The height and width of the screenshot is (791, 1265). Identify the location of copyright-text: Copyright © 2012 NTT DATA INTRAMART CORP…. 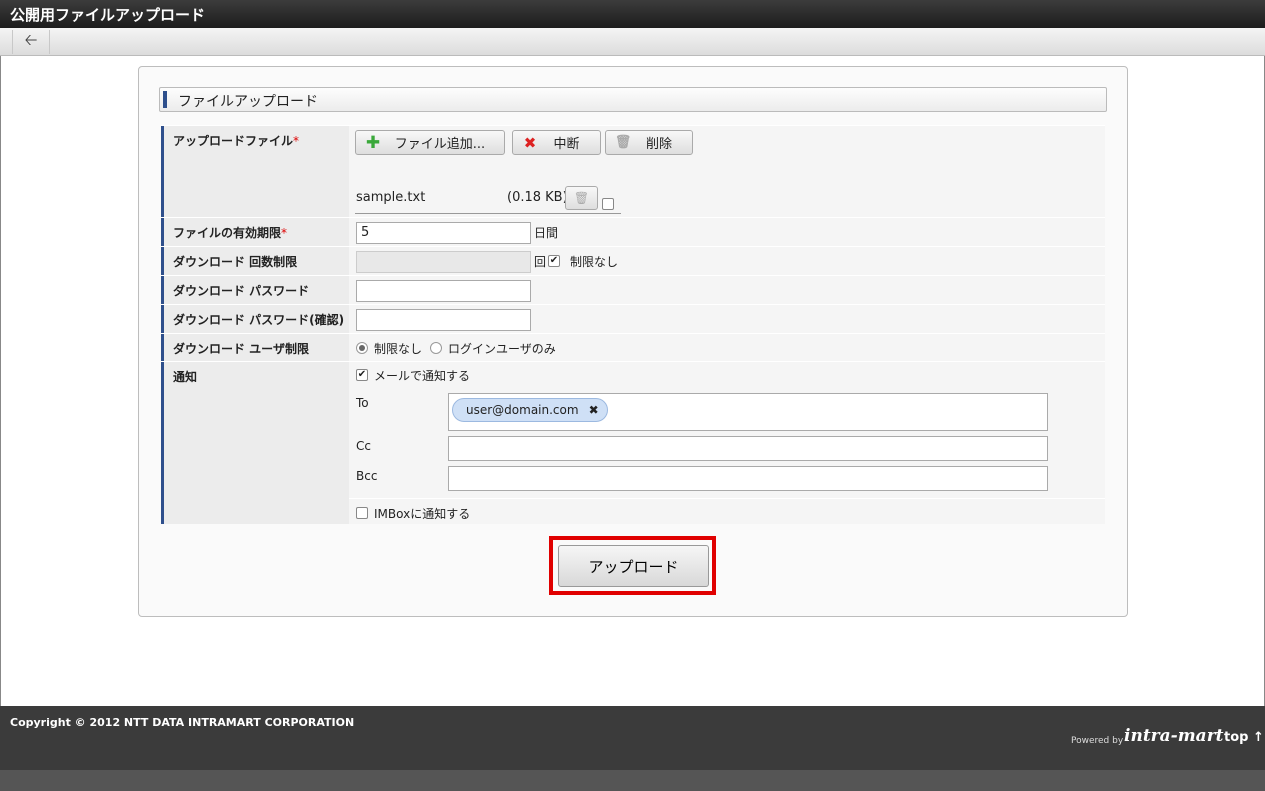
(182, 722).